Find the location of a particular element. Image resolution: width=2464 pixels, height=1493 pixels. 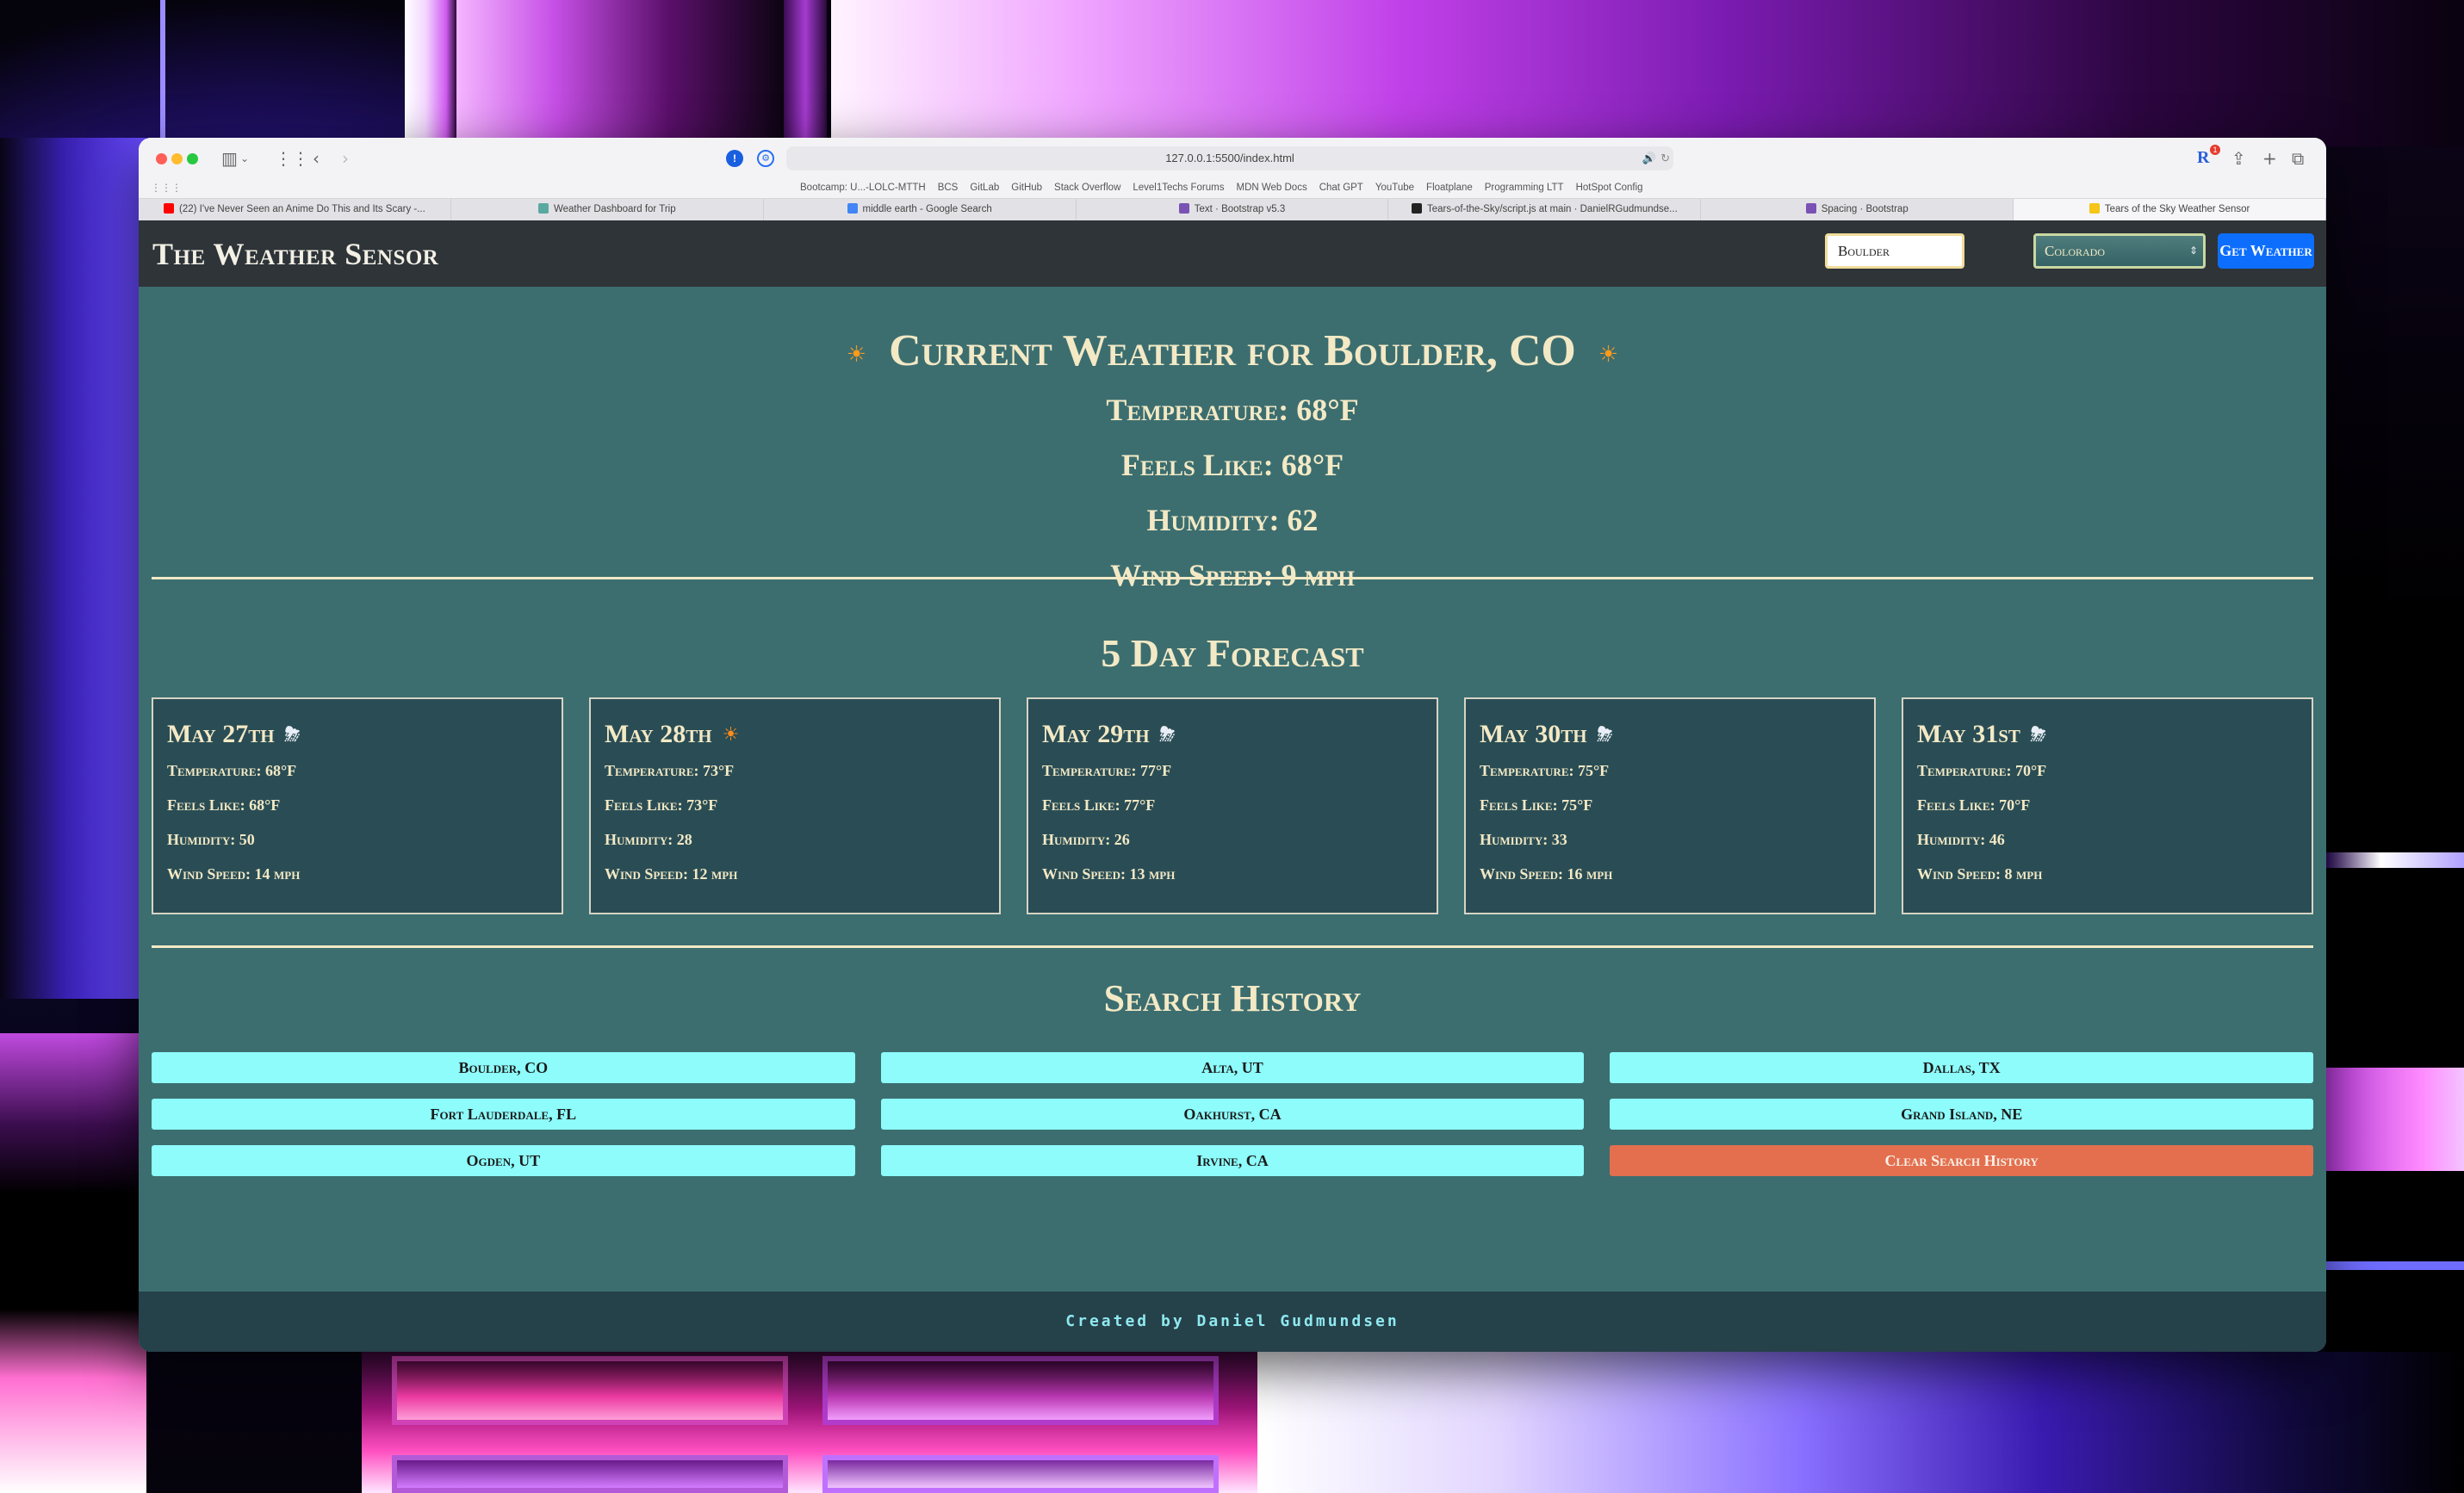

browser-tab: Weather Dashboard for Trip is located at coordinates (607, 210).